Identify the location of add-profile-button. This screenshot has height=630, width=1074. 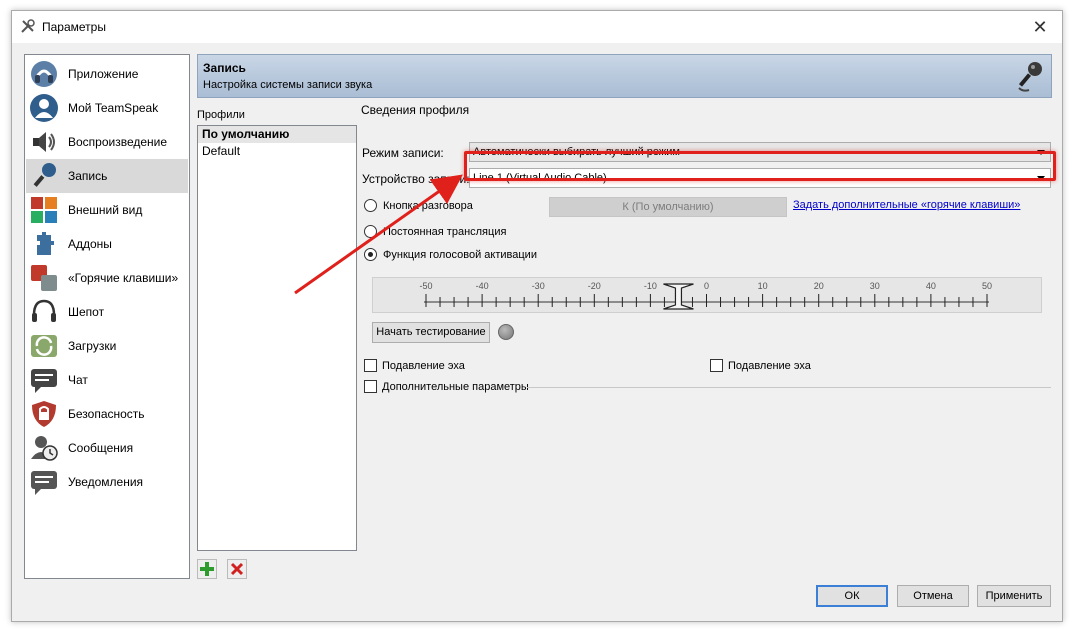
(207, 569).